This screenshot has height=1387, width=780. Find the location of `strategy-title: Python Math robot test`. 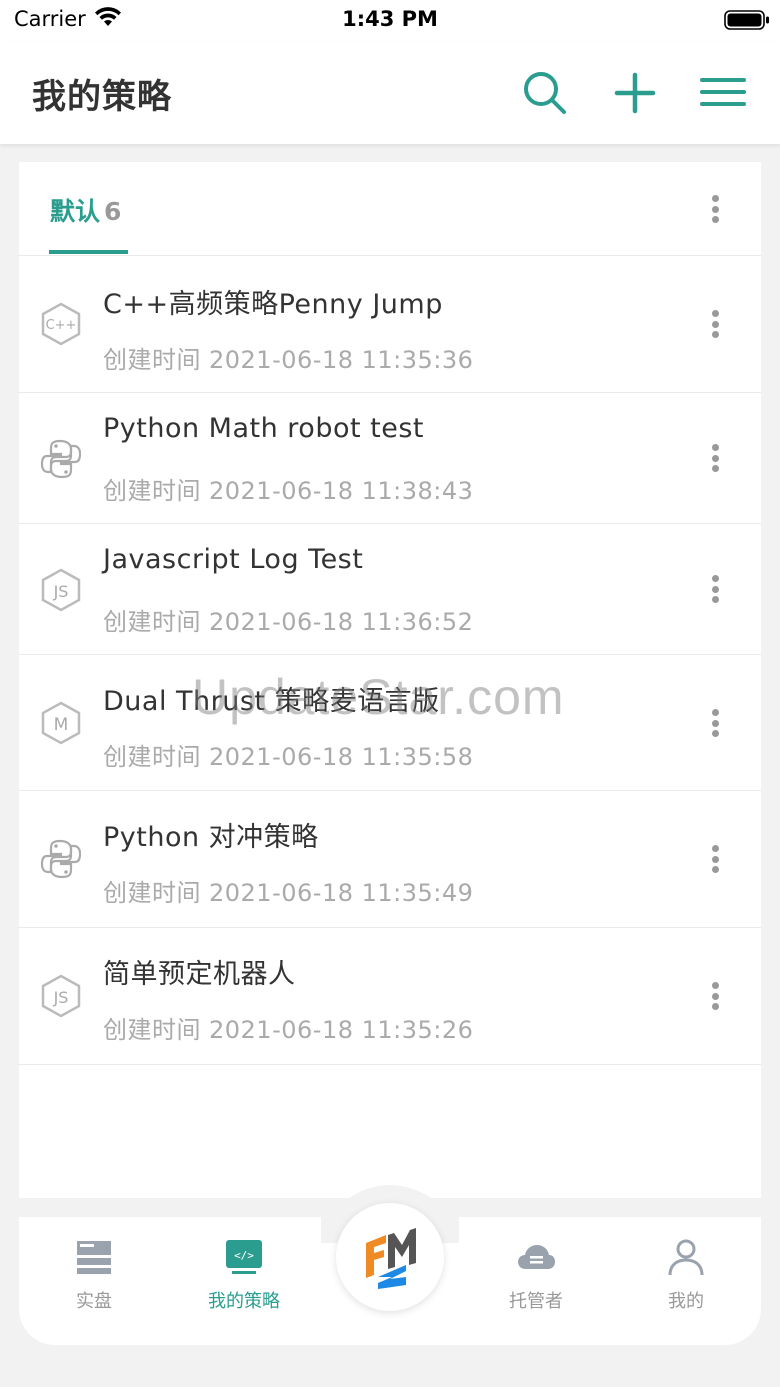

strategy-title: Python Math robot test is located at coordinates (263, 428).